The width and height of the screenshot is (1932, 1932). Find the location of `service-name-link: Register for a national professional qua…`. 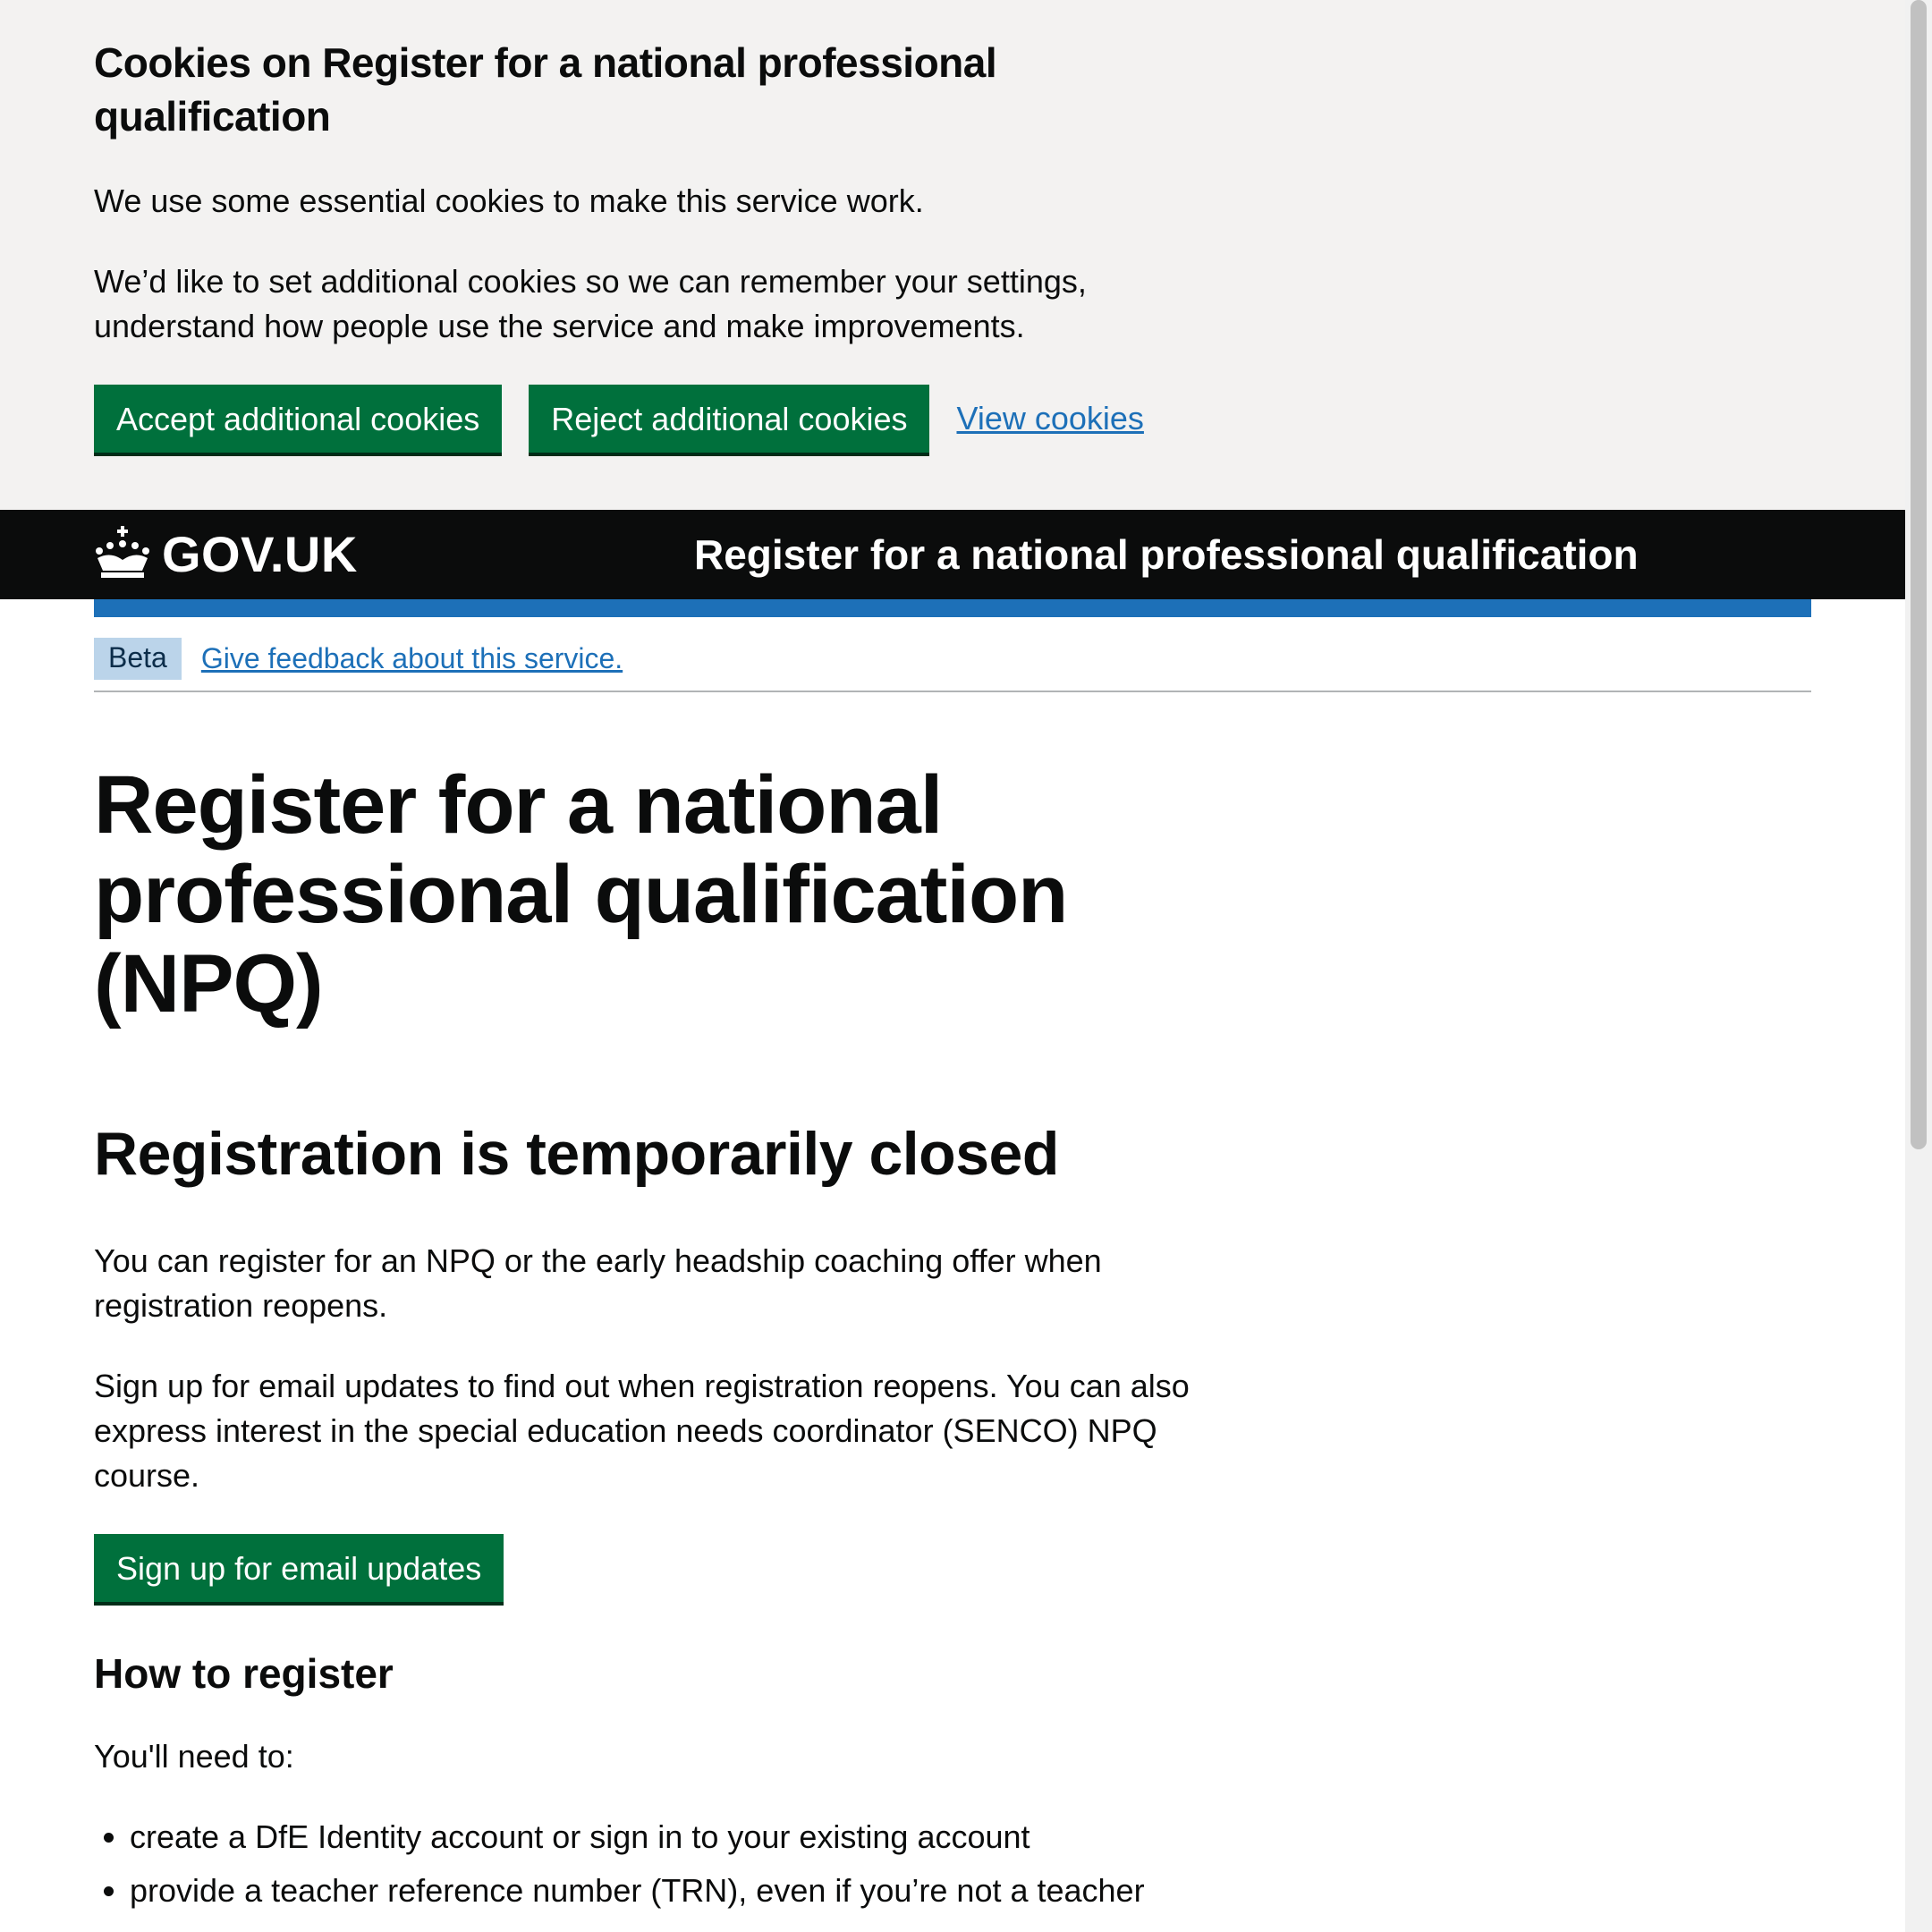

service-name-link: Register for a national professional qua… is located at coordinates (1166, 555).